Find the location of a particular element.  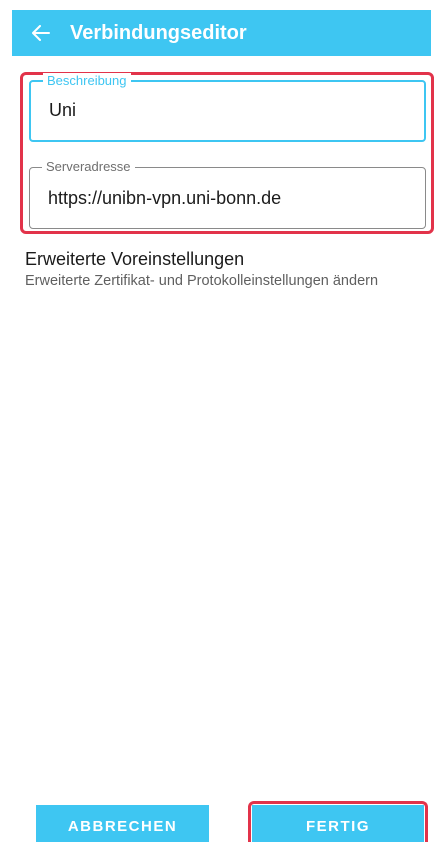

arrow-left-icon is located at coordinates (41, 33).